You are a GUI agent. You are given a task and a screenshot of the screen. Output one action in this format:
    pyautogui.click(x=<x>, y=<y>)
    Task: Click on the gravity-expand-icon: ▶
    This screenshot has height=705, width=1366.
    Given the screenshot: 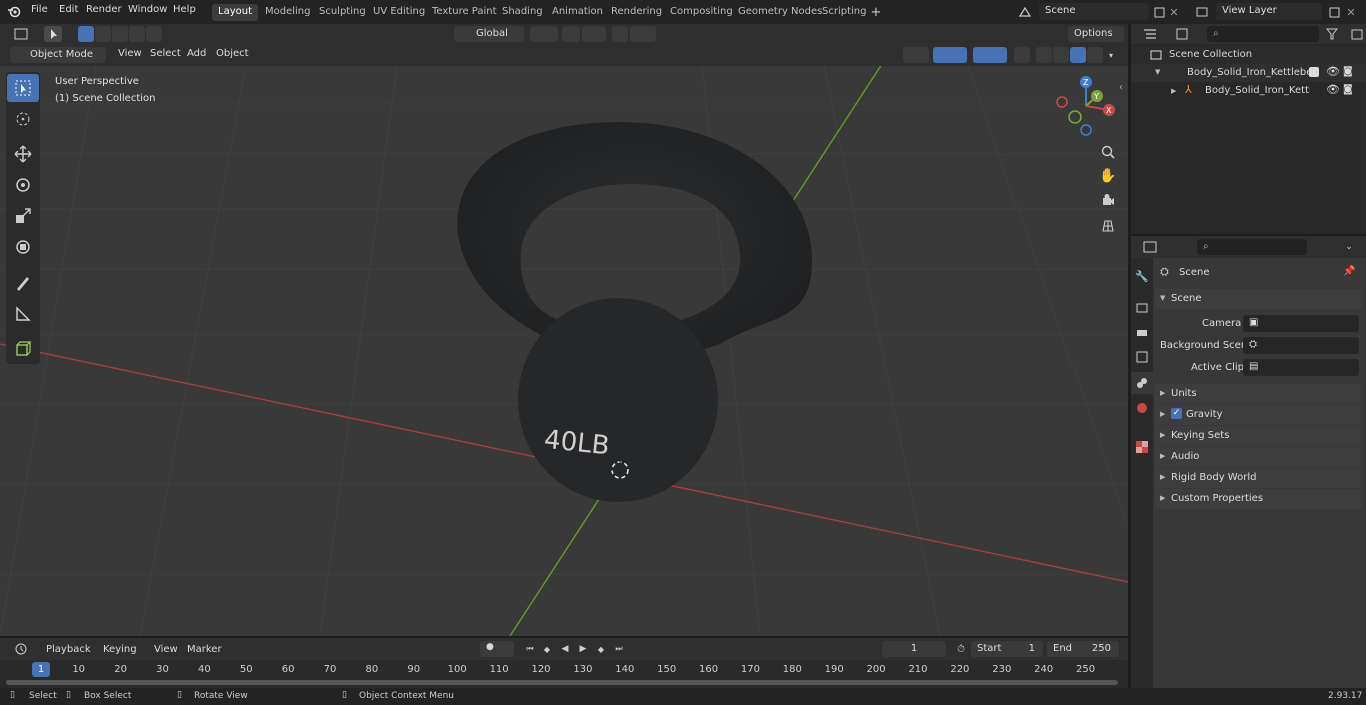 What is the action you would take?
    pyautogui.click(x=1162, y=414)
    